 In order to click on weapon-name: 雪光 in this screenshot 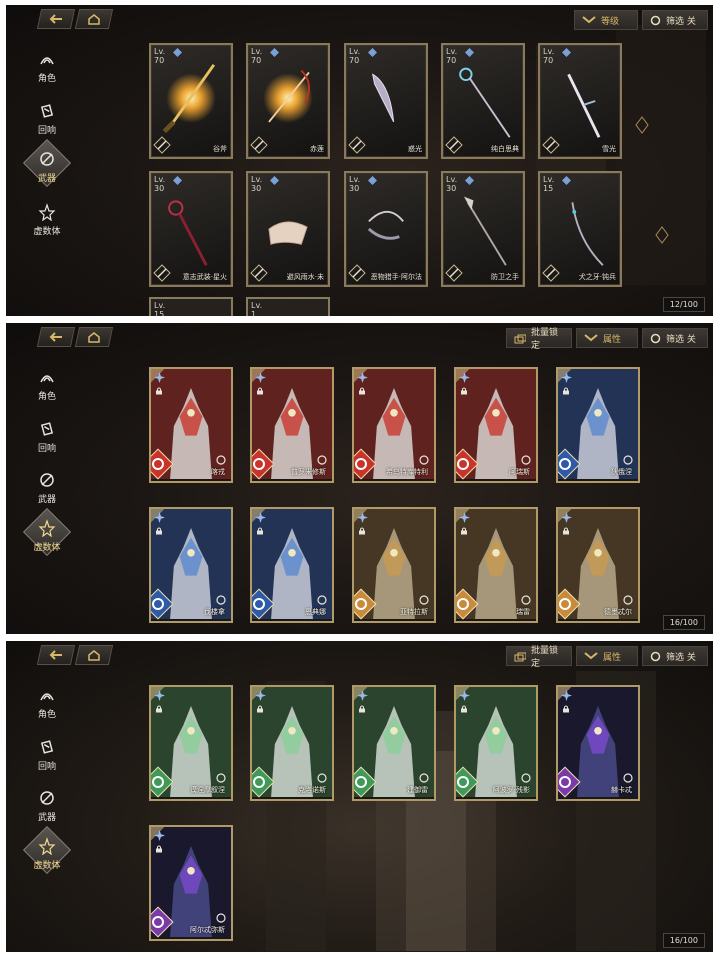, I will do `click(609, 149)`.